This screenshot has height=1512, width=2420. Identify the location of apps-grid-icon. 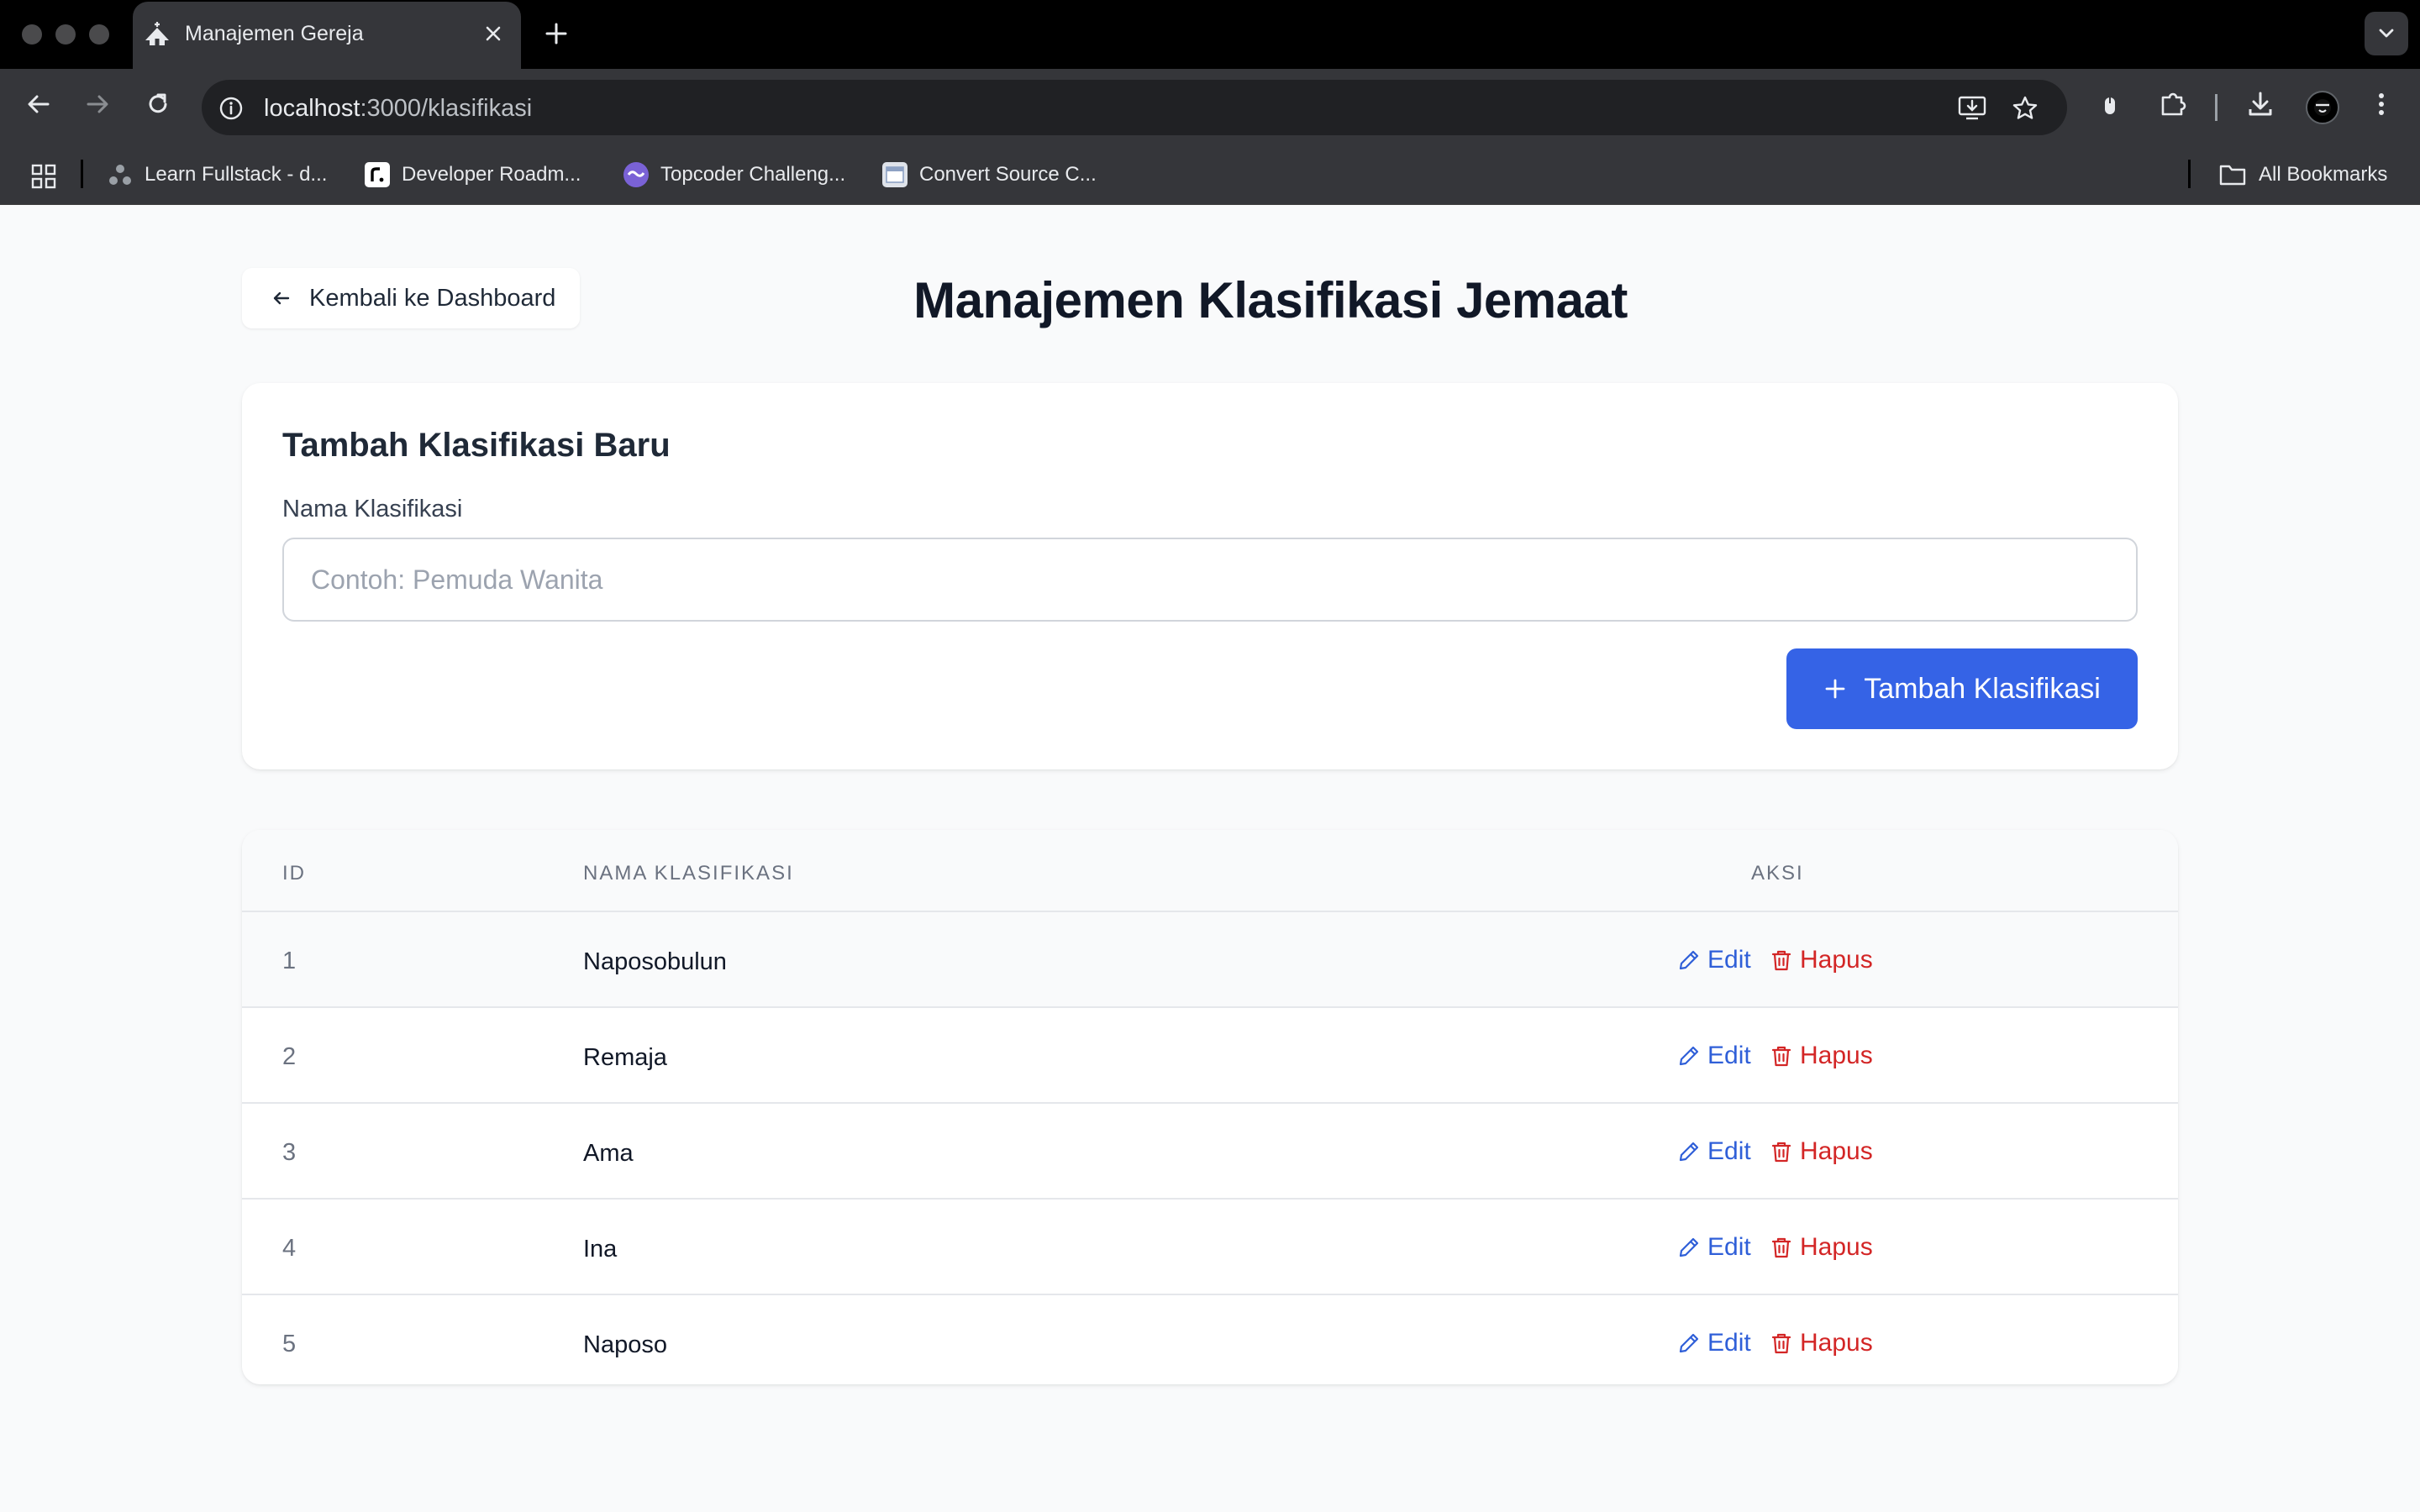
(43, 176).